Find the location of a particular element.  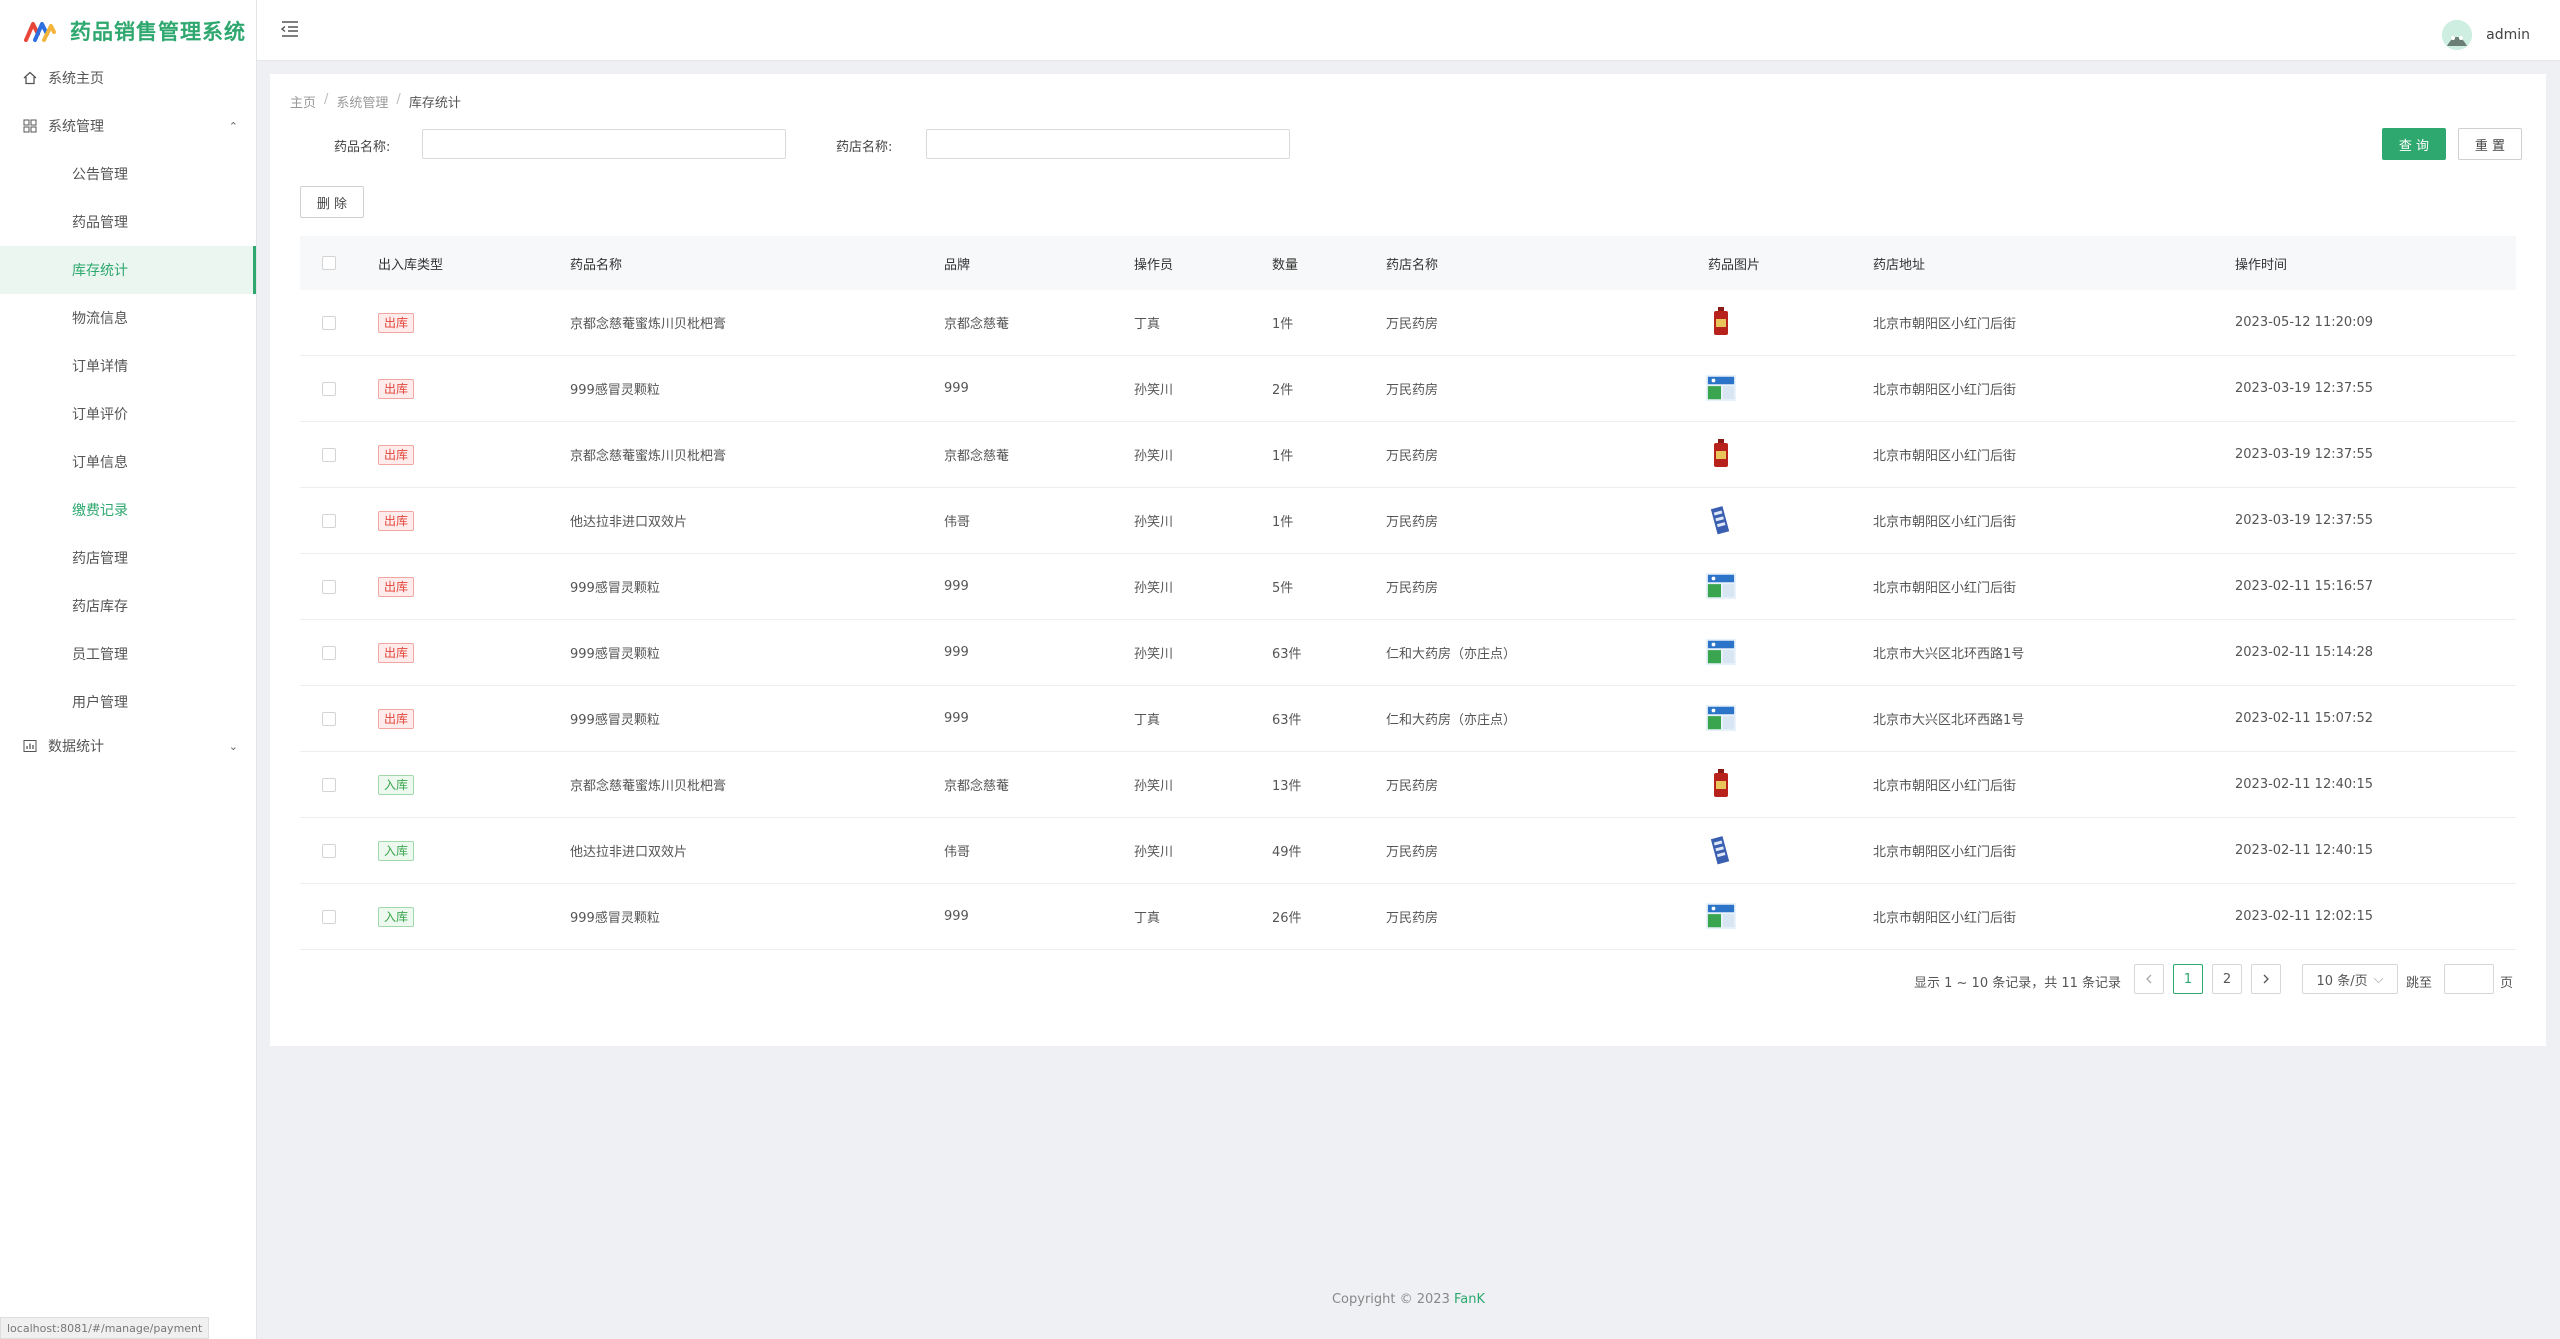

menu-home: 系统主页 is located at coordinates (128, 78).